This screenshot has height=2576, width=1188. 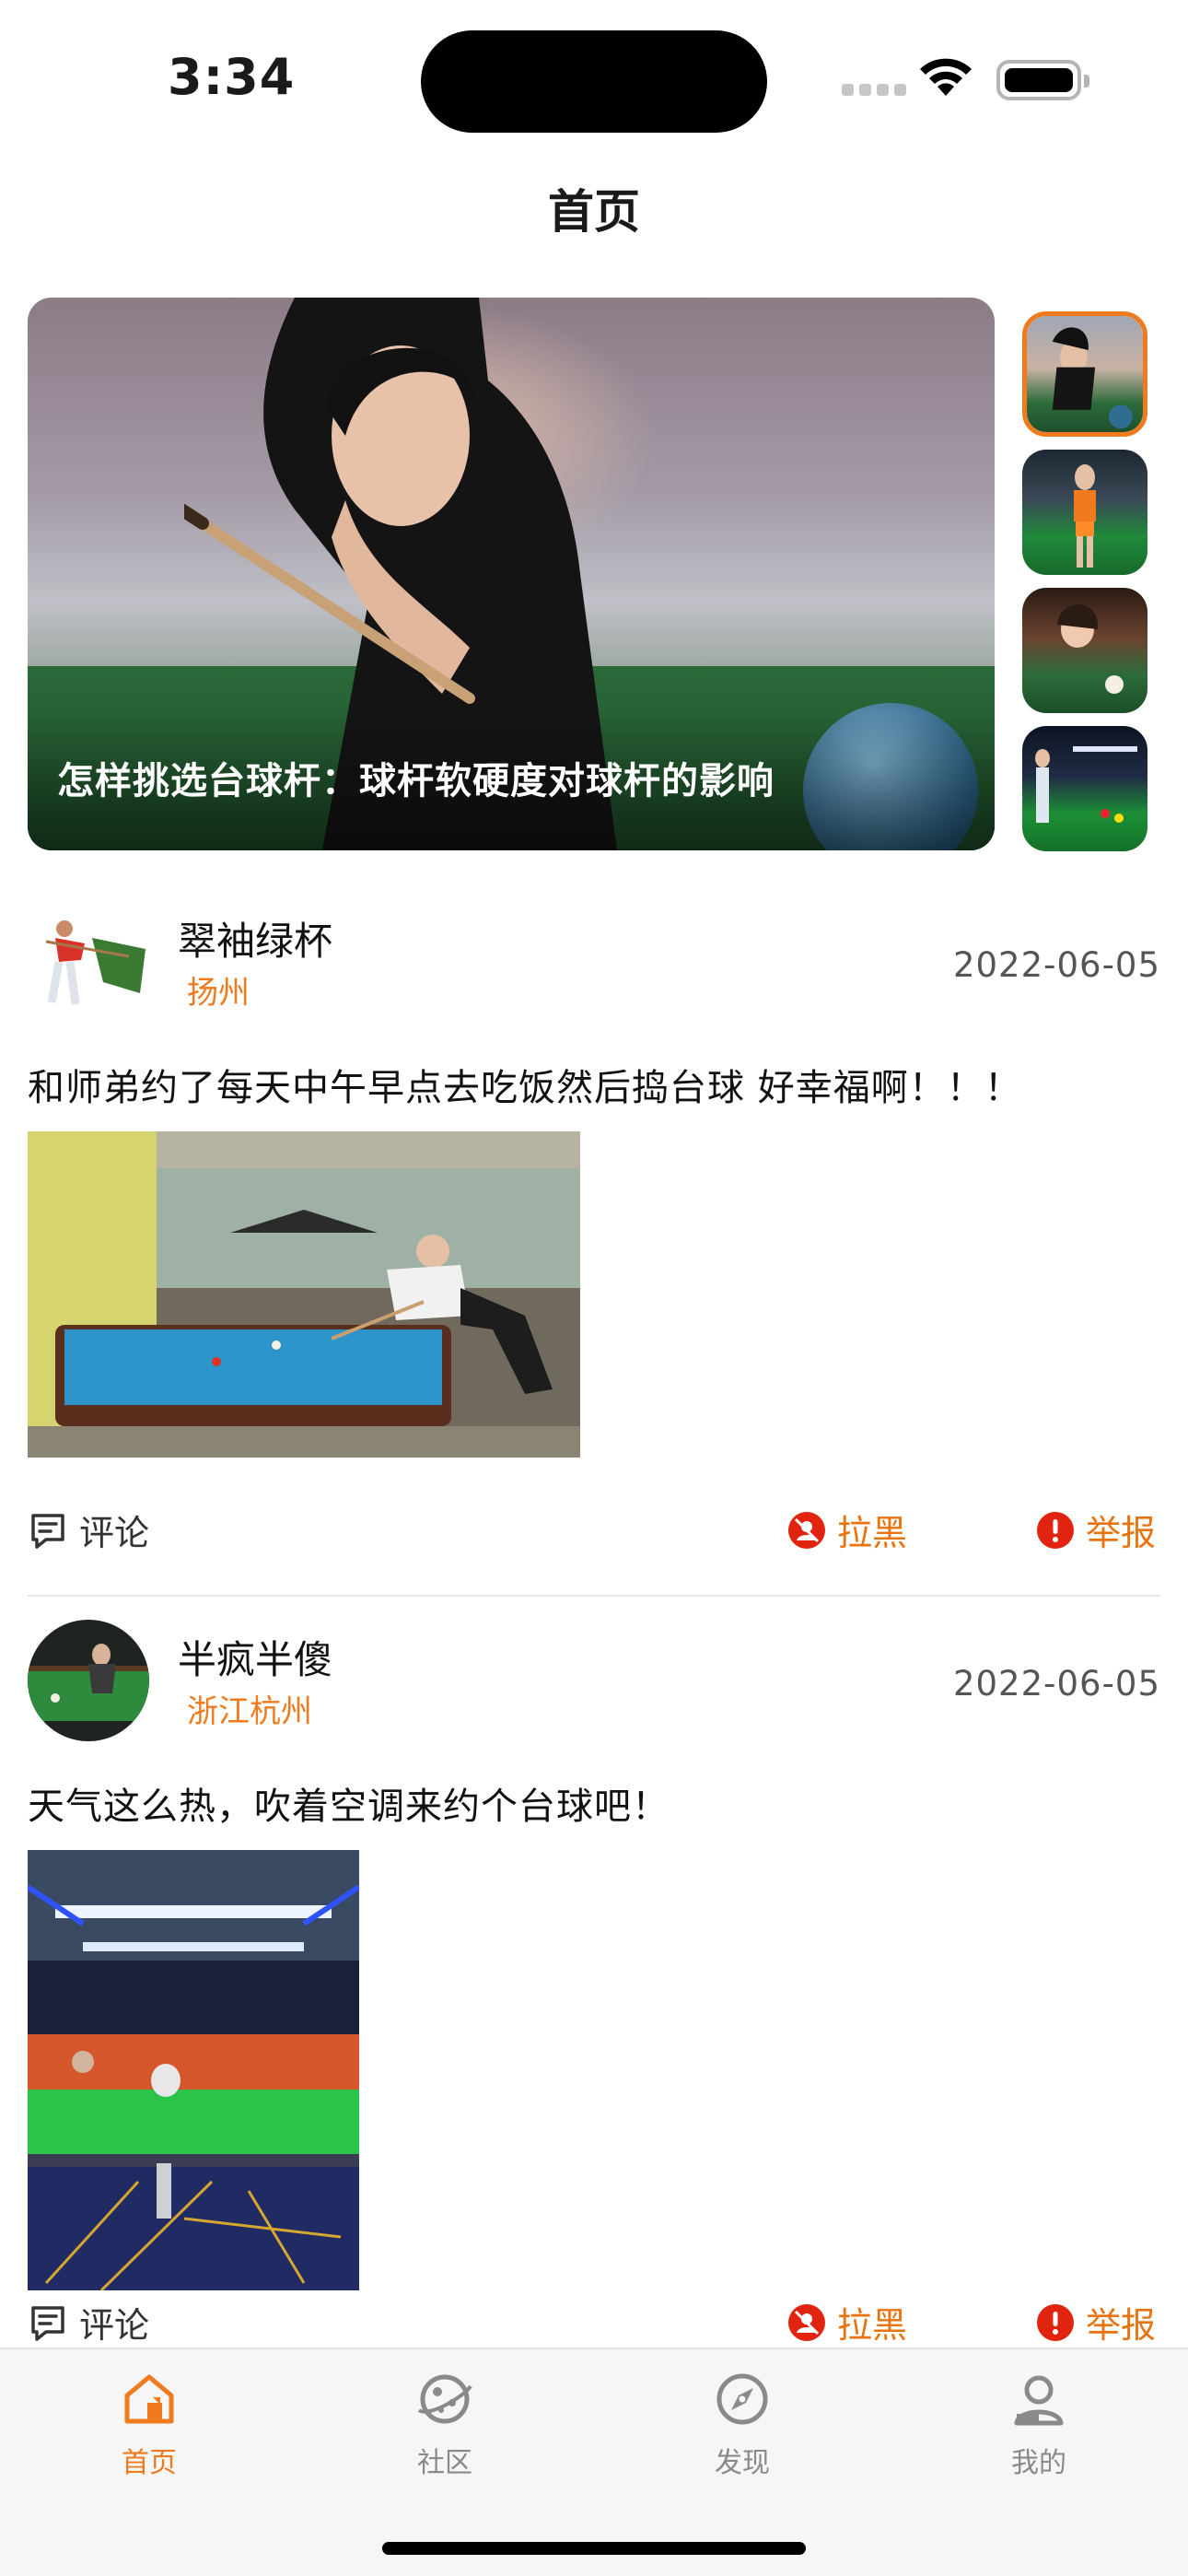 I want to click on tab-label: 首页, so click(x=149, y=2463).